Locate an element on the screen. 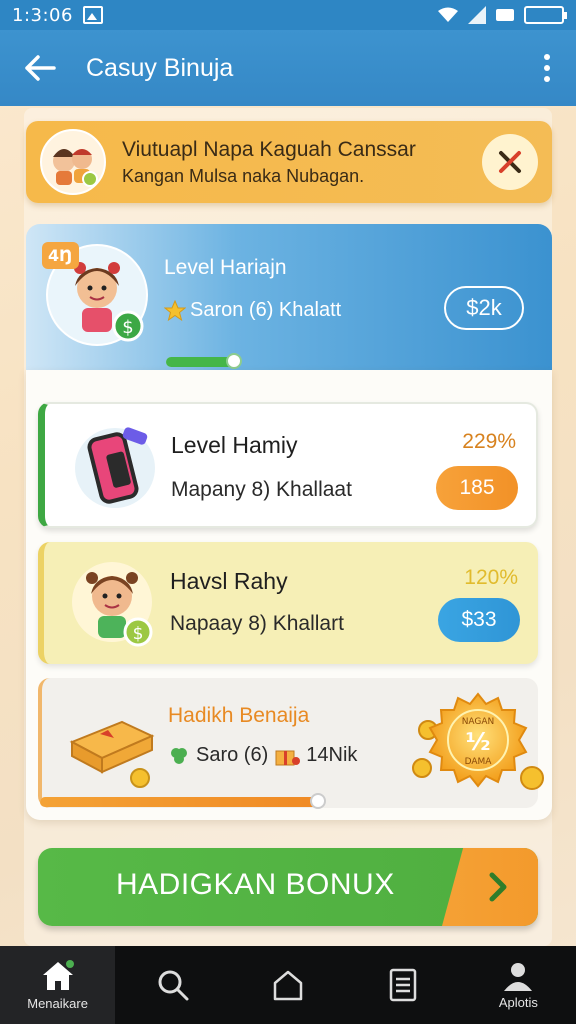 Image resolution: width=576 pixels, height=1024 pixels. image-notification-icon is located at coordinates (92, 15).